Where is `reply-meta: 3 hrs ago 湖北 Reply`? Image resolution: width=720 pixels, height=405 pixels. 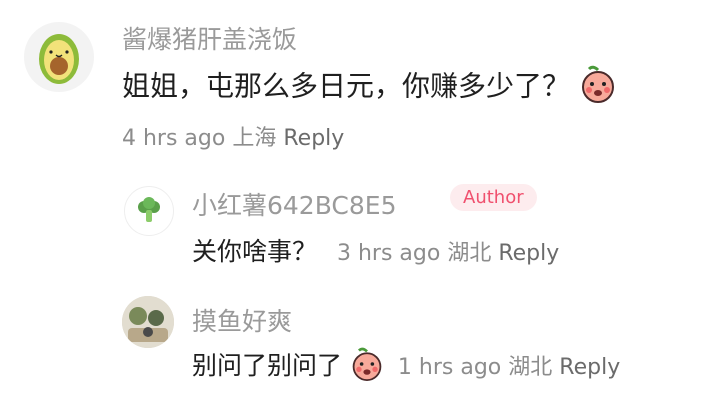
reply-meta: 3 hrs ago 湖北 Reply is located at coordinates (448, 253).